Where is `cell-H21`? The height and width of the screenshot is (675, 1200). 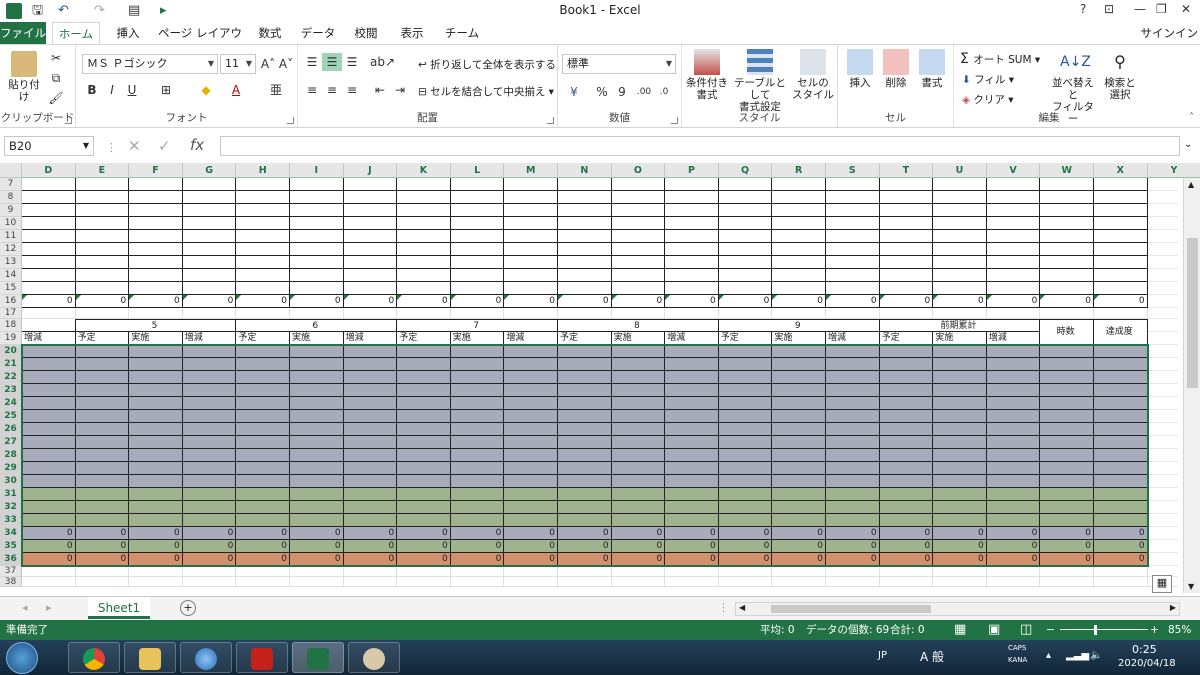
cell-H21 is located at coordinates (263, 364).